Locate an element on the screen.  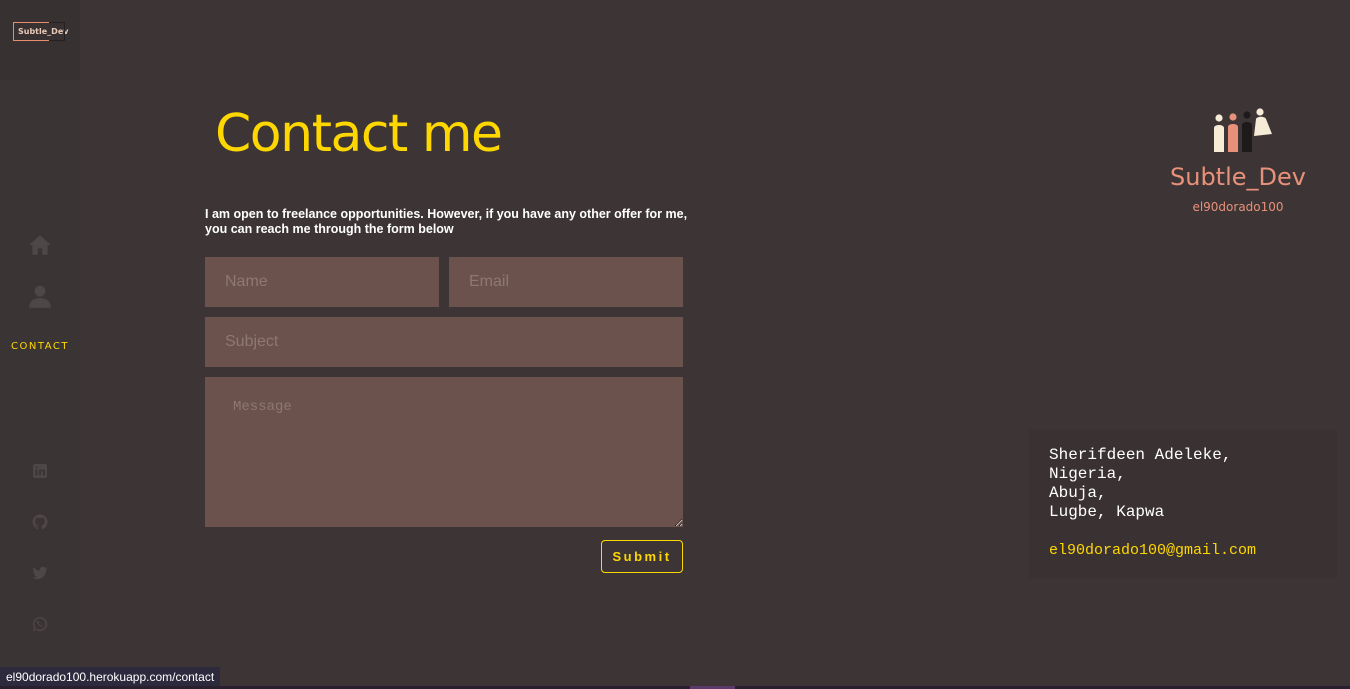
brand-figures-icon is located at coordinates (1243, 130).